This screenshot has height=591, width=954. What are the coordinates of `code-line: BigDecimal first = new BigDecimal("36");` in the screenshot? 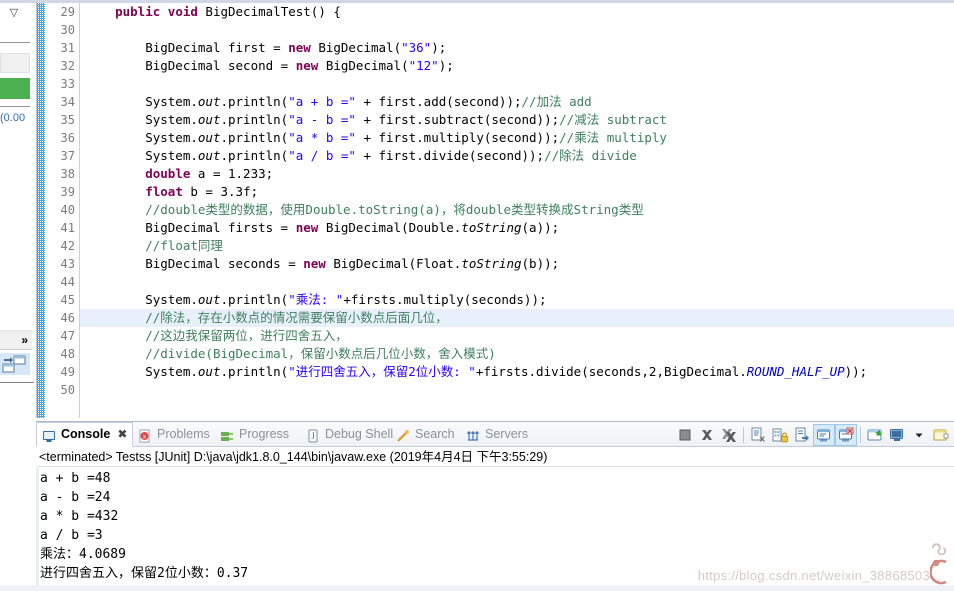 It's located at (517, 48).